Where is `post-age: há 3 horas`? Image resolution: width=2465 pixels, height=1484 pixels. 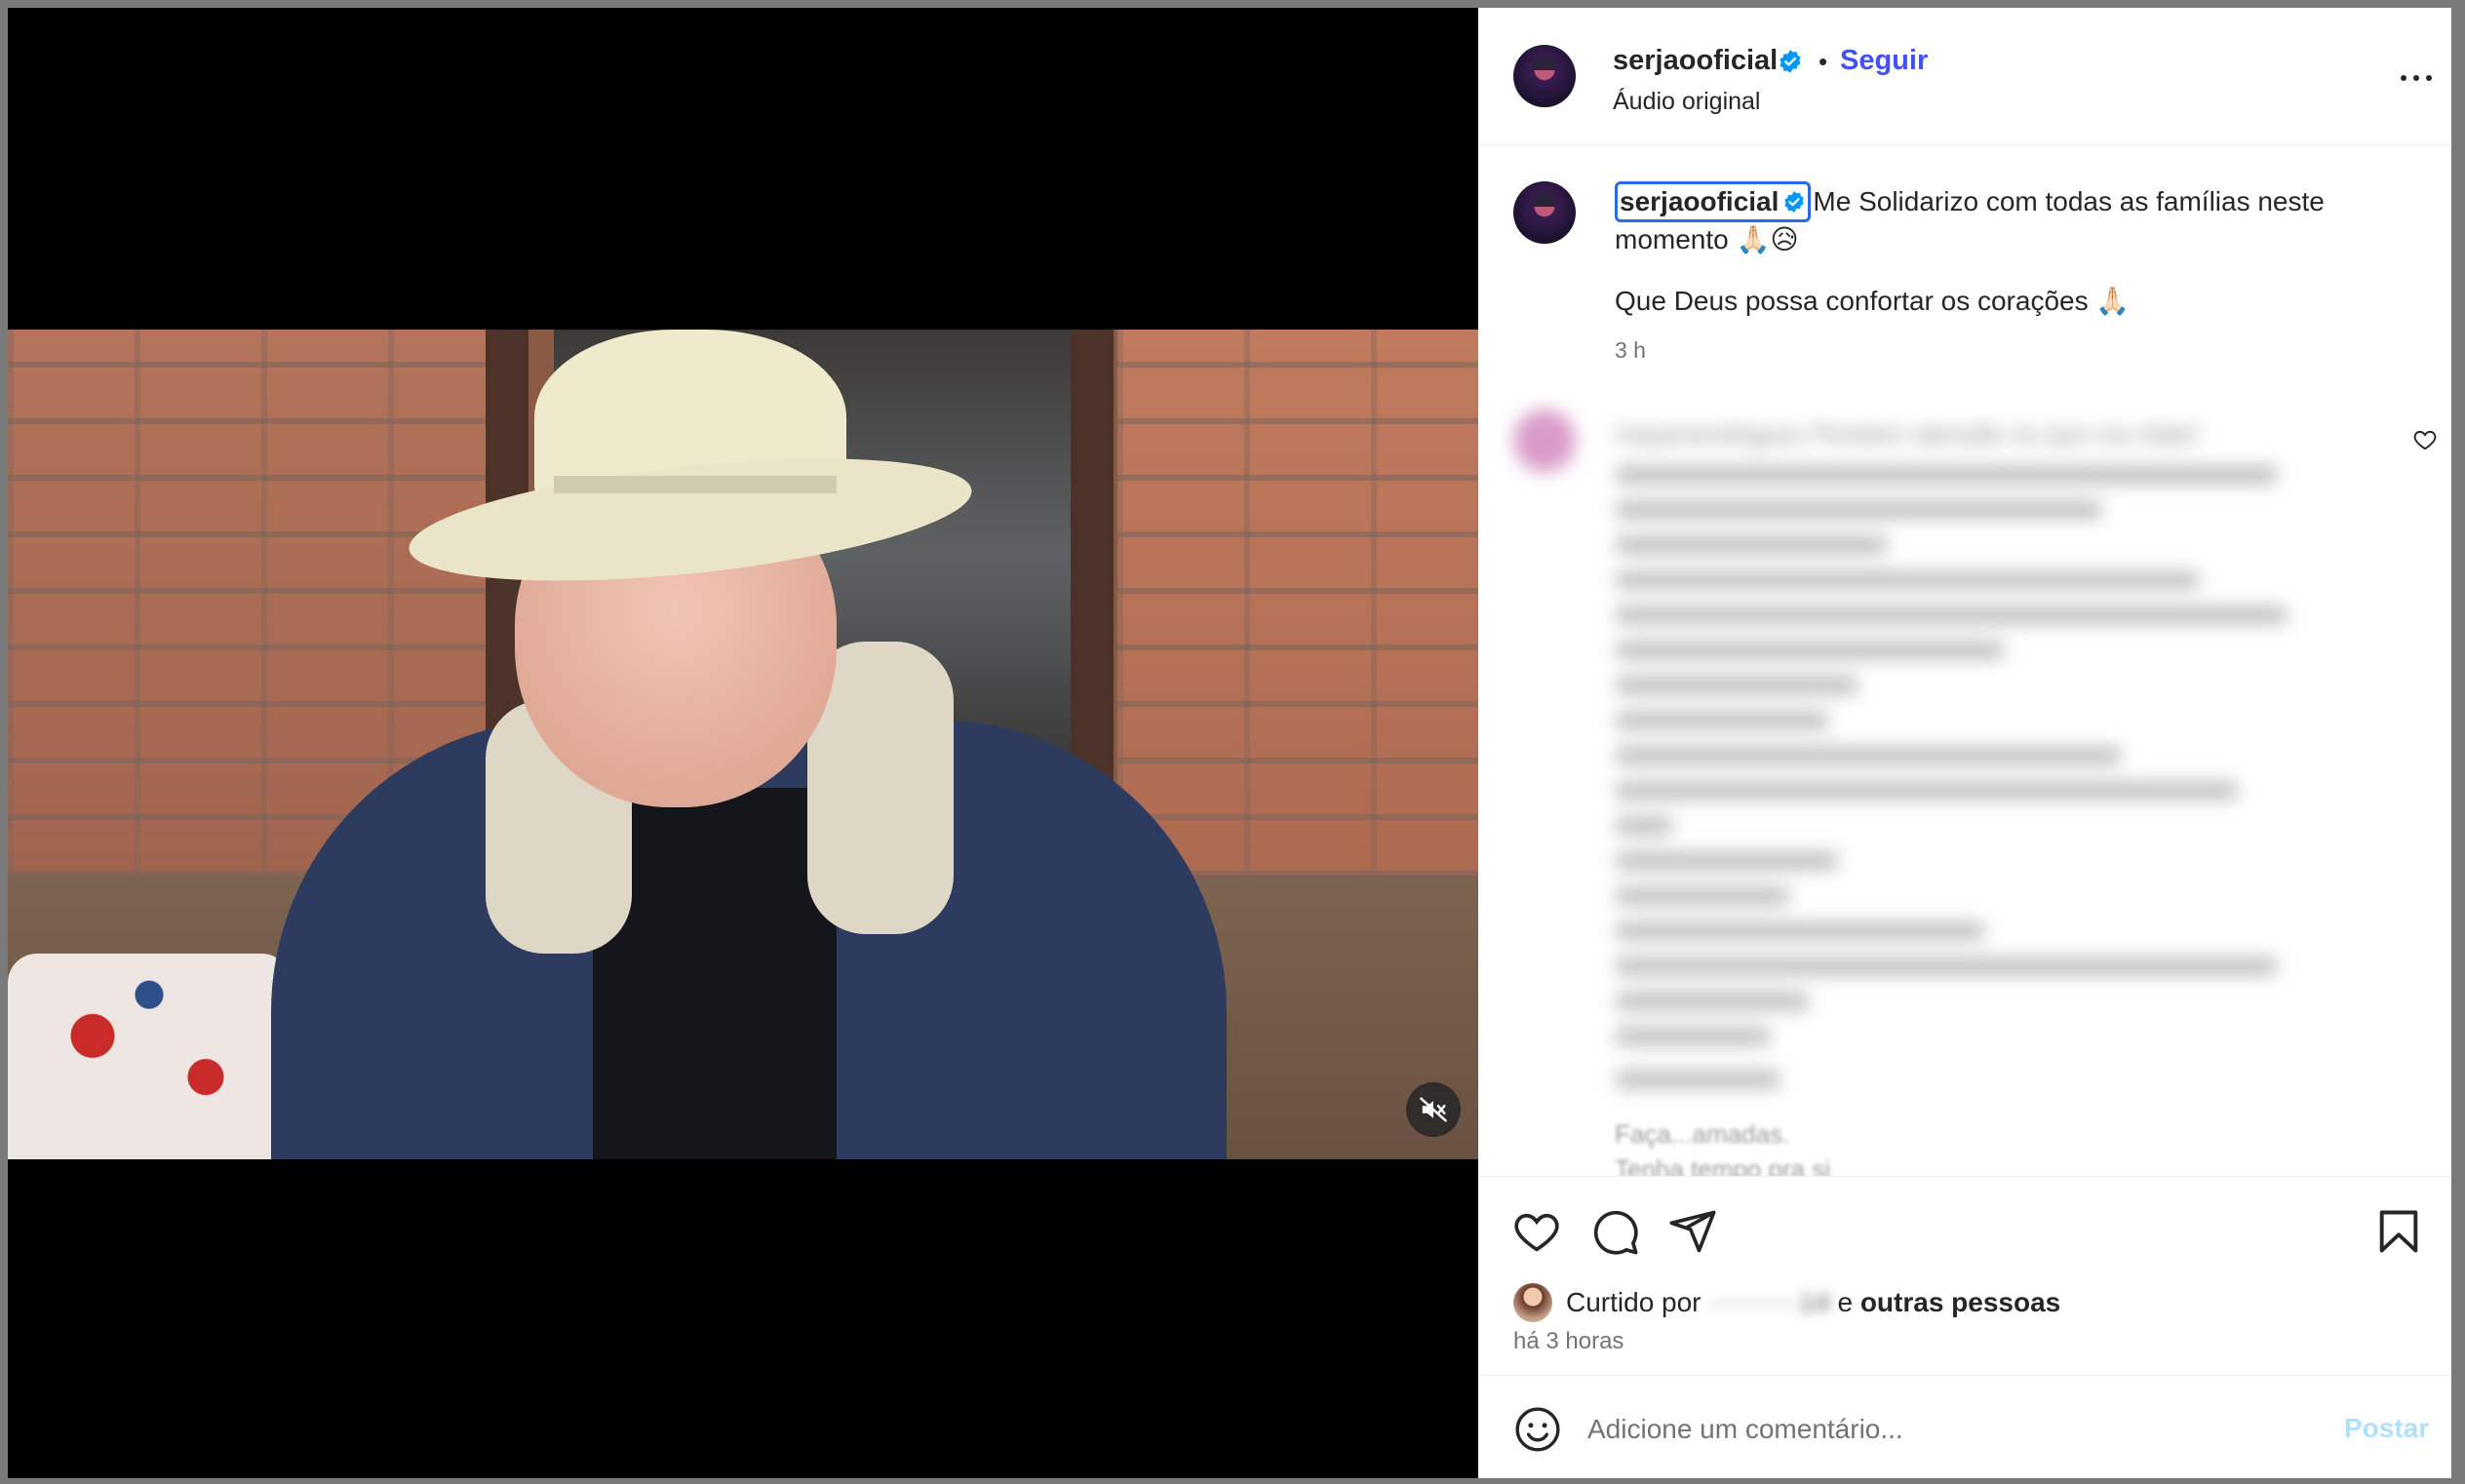 post-age: há 3 horas is located at coordinates (1568, 1341).